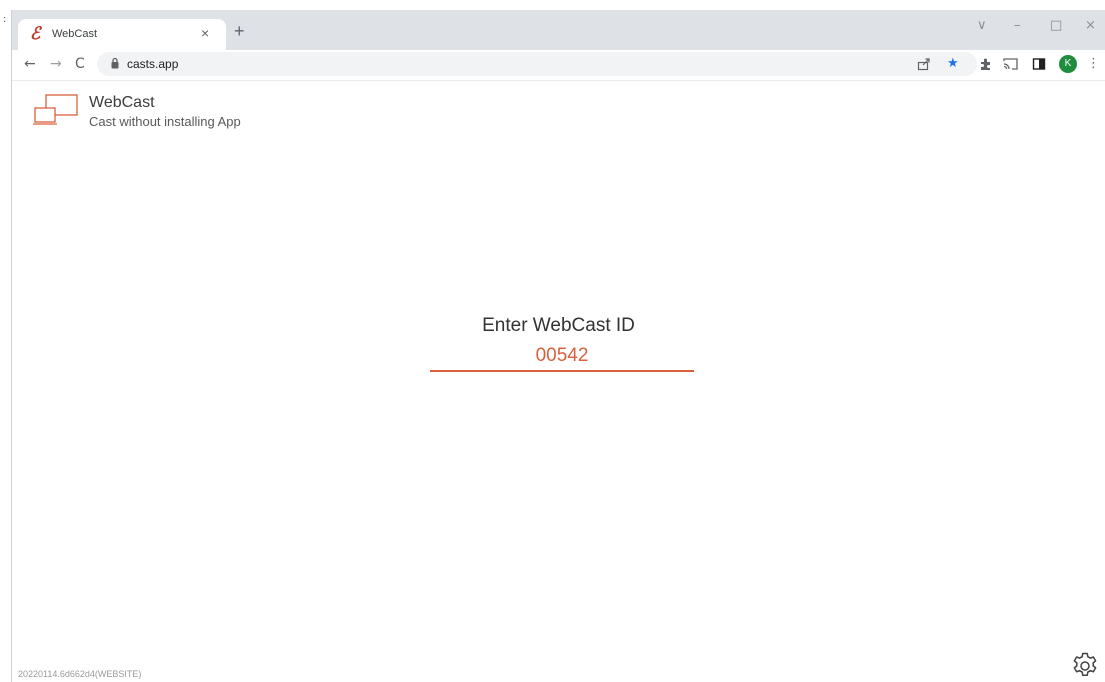 Image resolution: width=1105 pixels, height=682 pixels. What do you see at coordinates (1039, 64) in the screenshot?
I see `side-panel-icon` at bounding box center [1039, 64].